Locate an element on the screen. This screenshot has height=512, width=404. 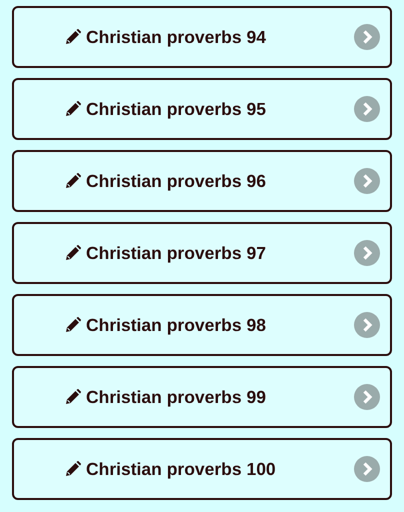
item-label: Christian proverbs 94 is located at coordinates (176, 37).